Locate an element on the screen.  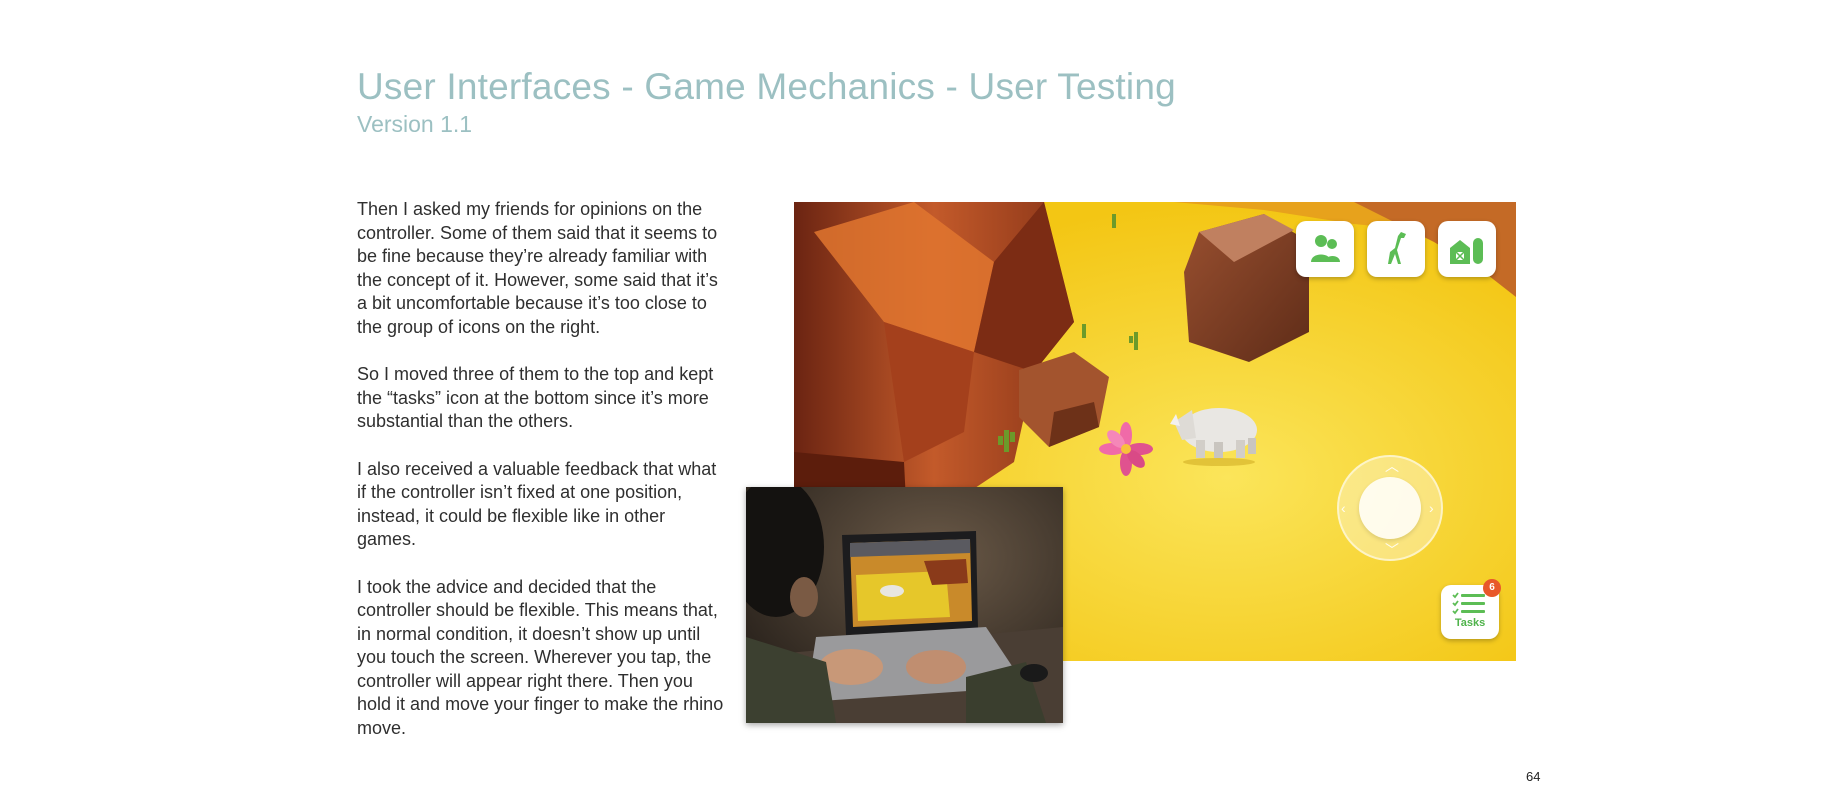
tasks-label: Tasks is located at coordinates (1470, 623).